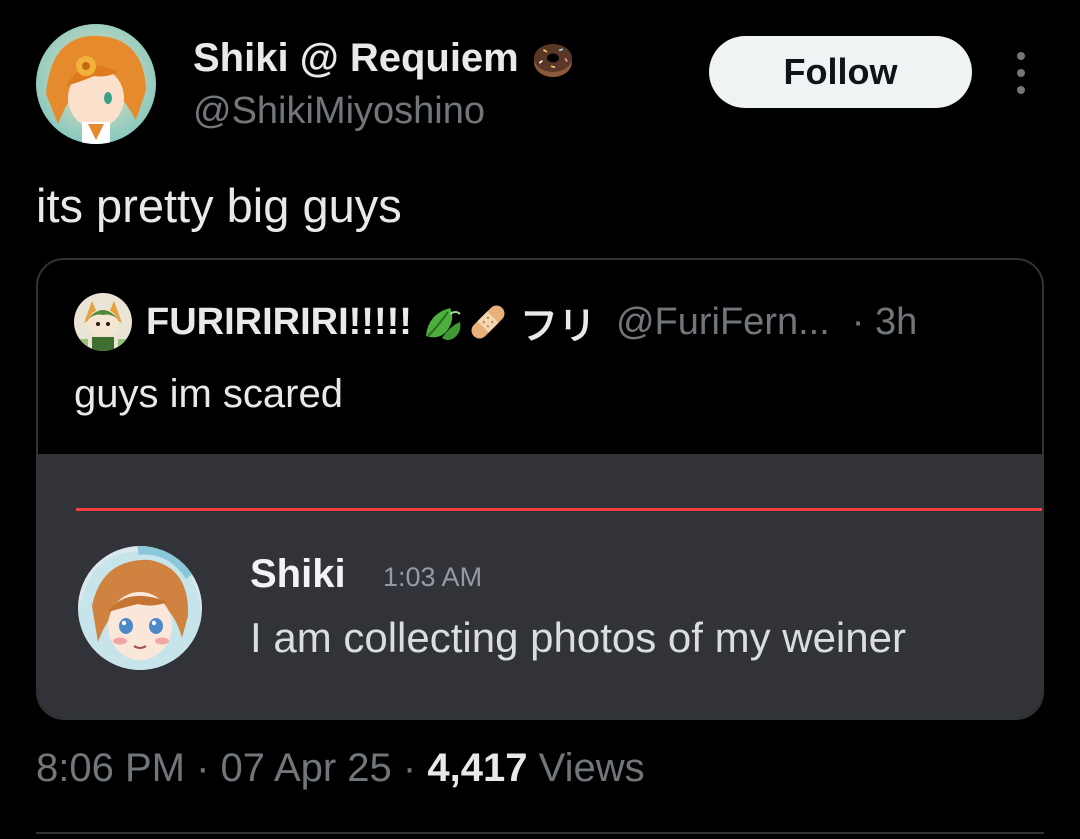 Image resolution: width=1080 pixels, height=839 pixels. I want to click on donut-icon, so click(553, 59).